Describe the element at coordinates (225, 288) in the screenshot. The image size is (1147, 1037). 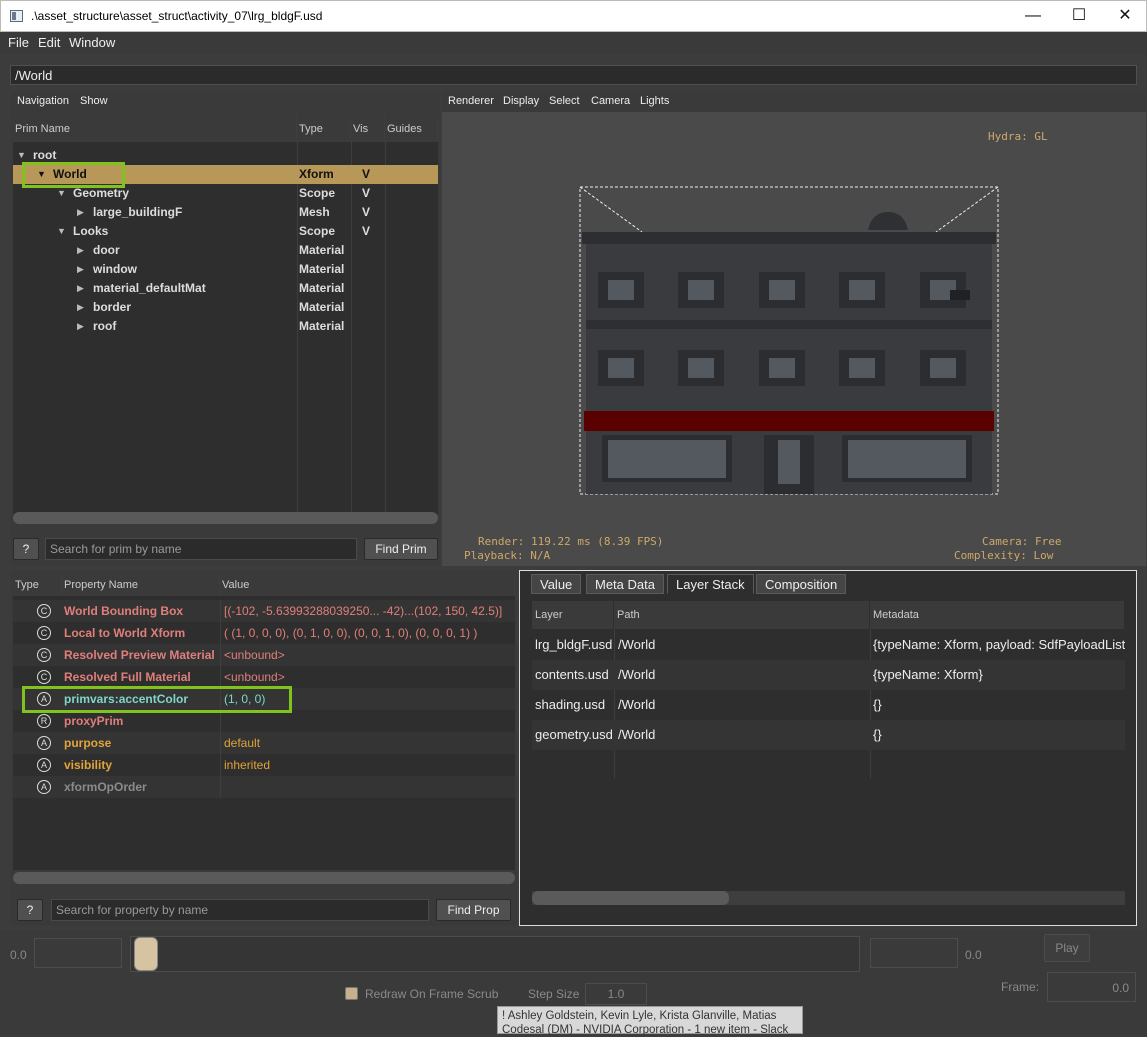
I see `tree-row: ▶ material_defaultMat Material` at that location.